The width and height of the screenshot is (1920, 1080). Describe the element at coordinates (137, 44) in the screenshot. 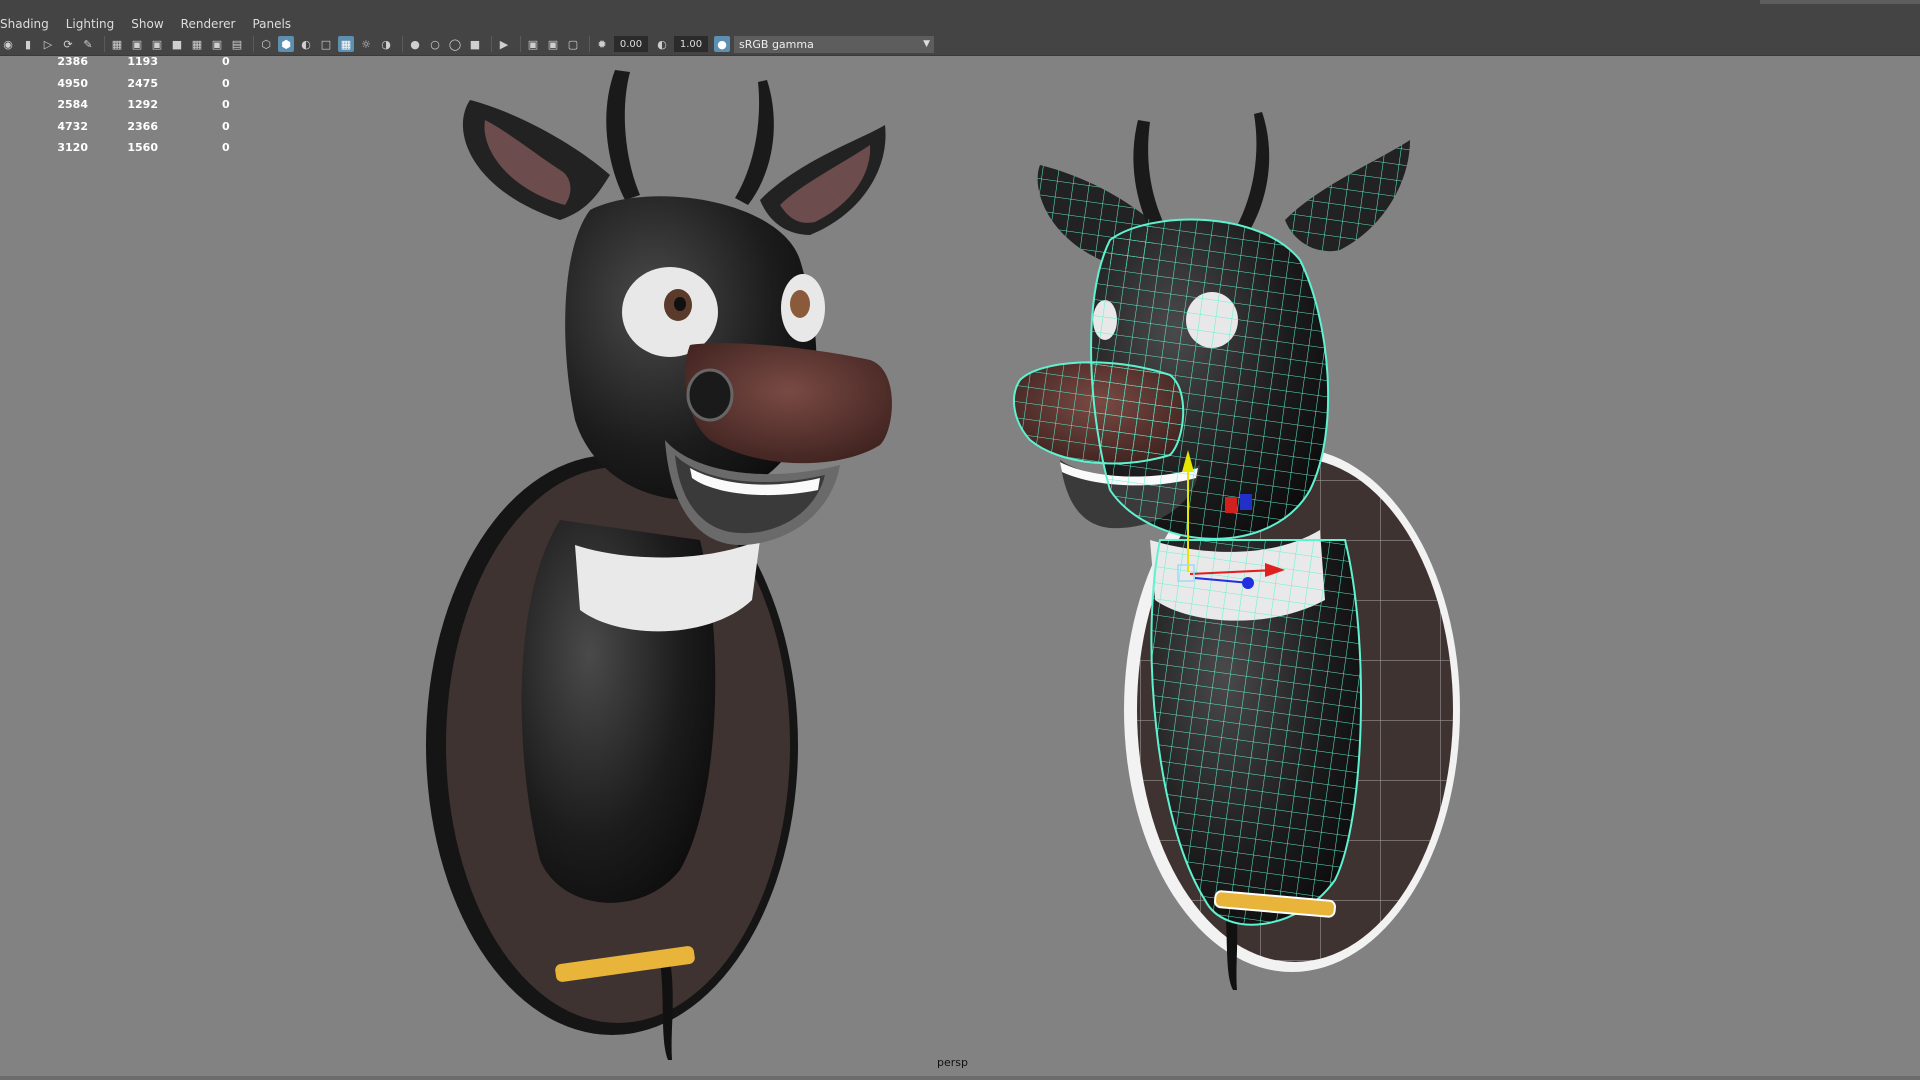

I see `film-gate-icon: ▣` at that location.